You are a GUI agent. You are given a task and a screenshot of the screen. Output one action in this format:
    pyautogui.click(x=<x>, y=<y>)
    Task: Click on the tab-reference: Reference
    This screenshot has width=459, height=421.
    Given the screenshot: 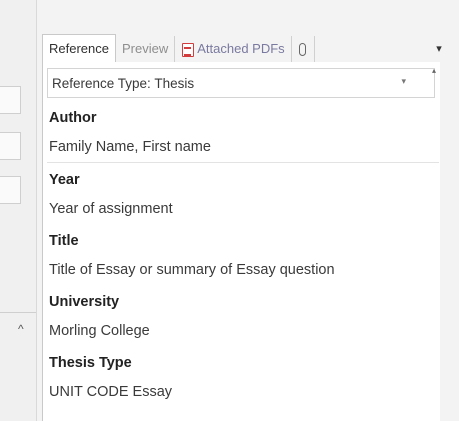 What is the action you would take?
    pyautogui.click(x=79, y=48)
    